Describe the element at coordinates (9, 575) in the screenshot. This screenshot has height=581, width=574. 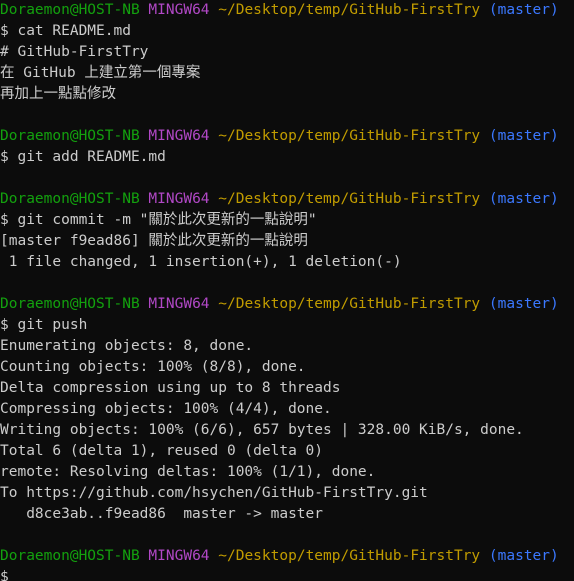
I see `input-prompt-symbol: $` at that location.